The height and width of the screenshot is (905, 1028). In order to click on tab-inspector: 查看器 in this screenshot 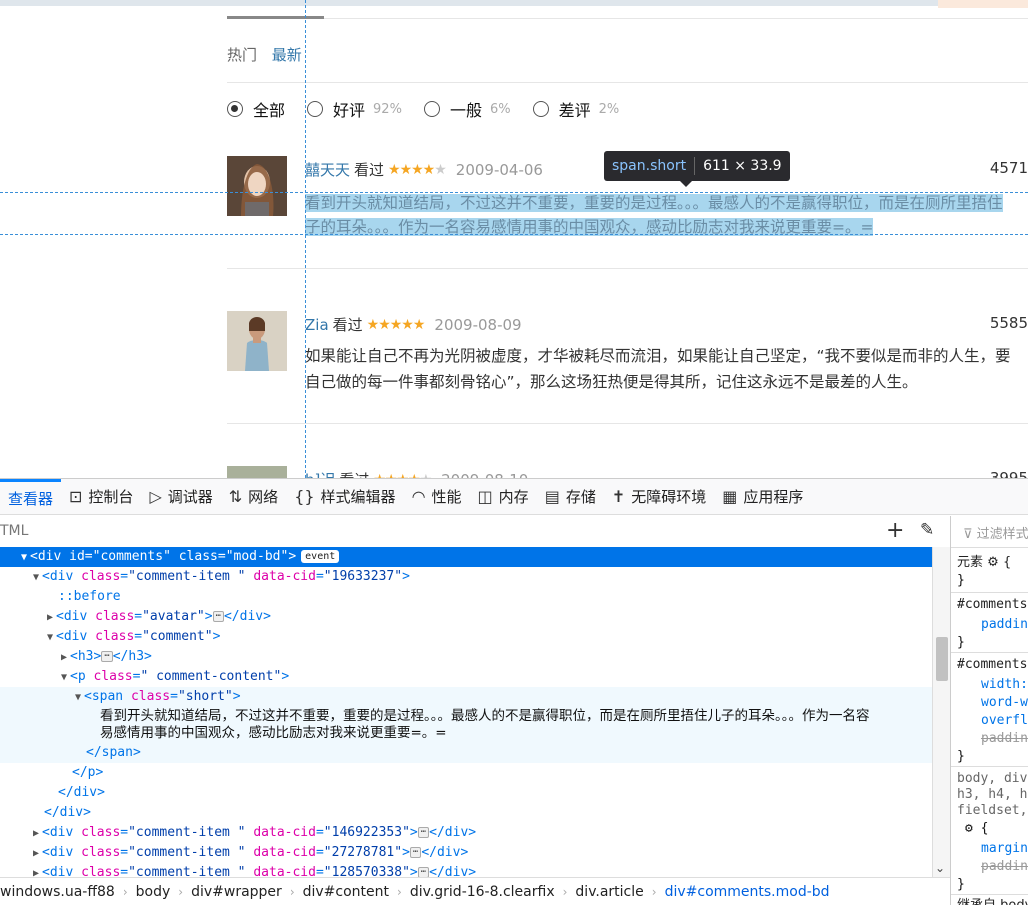, I will do `click(31, 496)`.